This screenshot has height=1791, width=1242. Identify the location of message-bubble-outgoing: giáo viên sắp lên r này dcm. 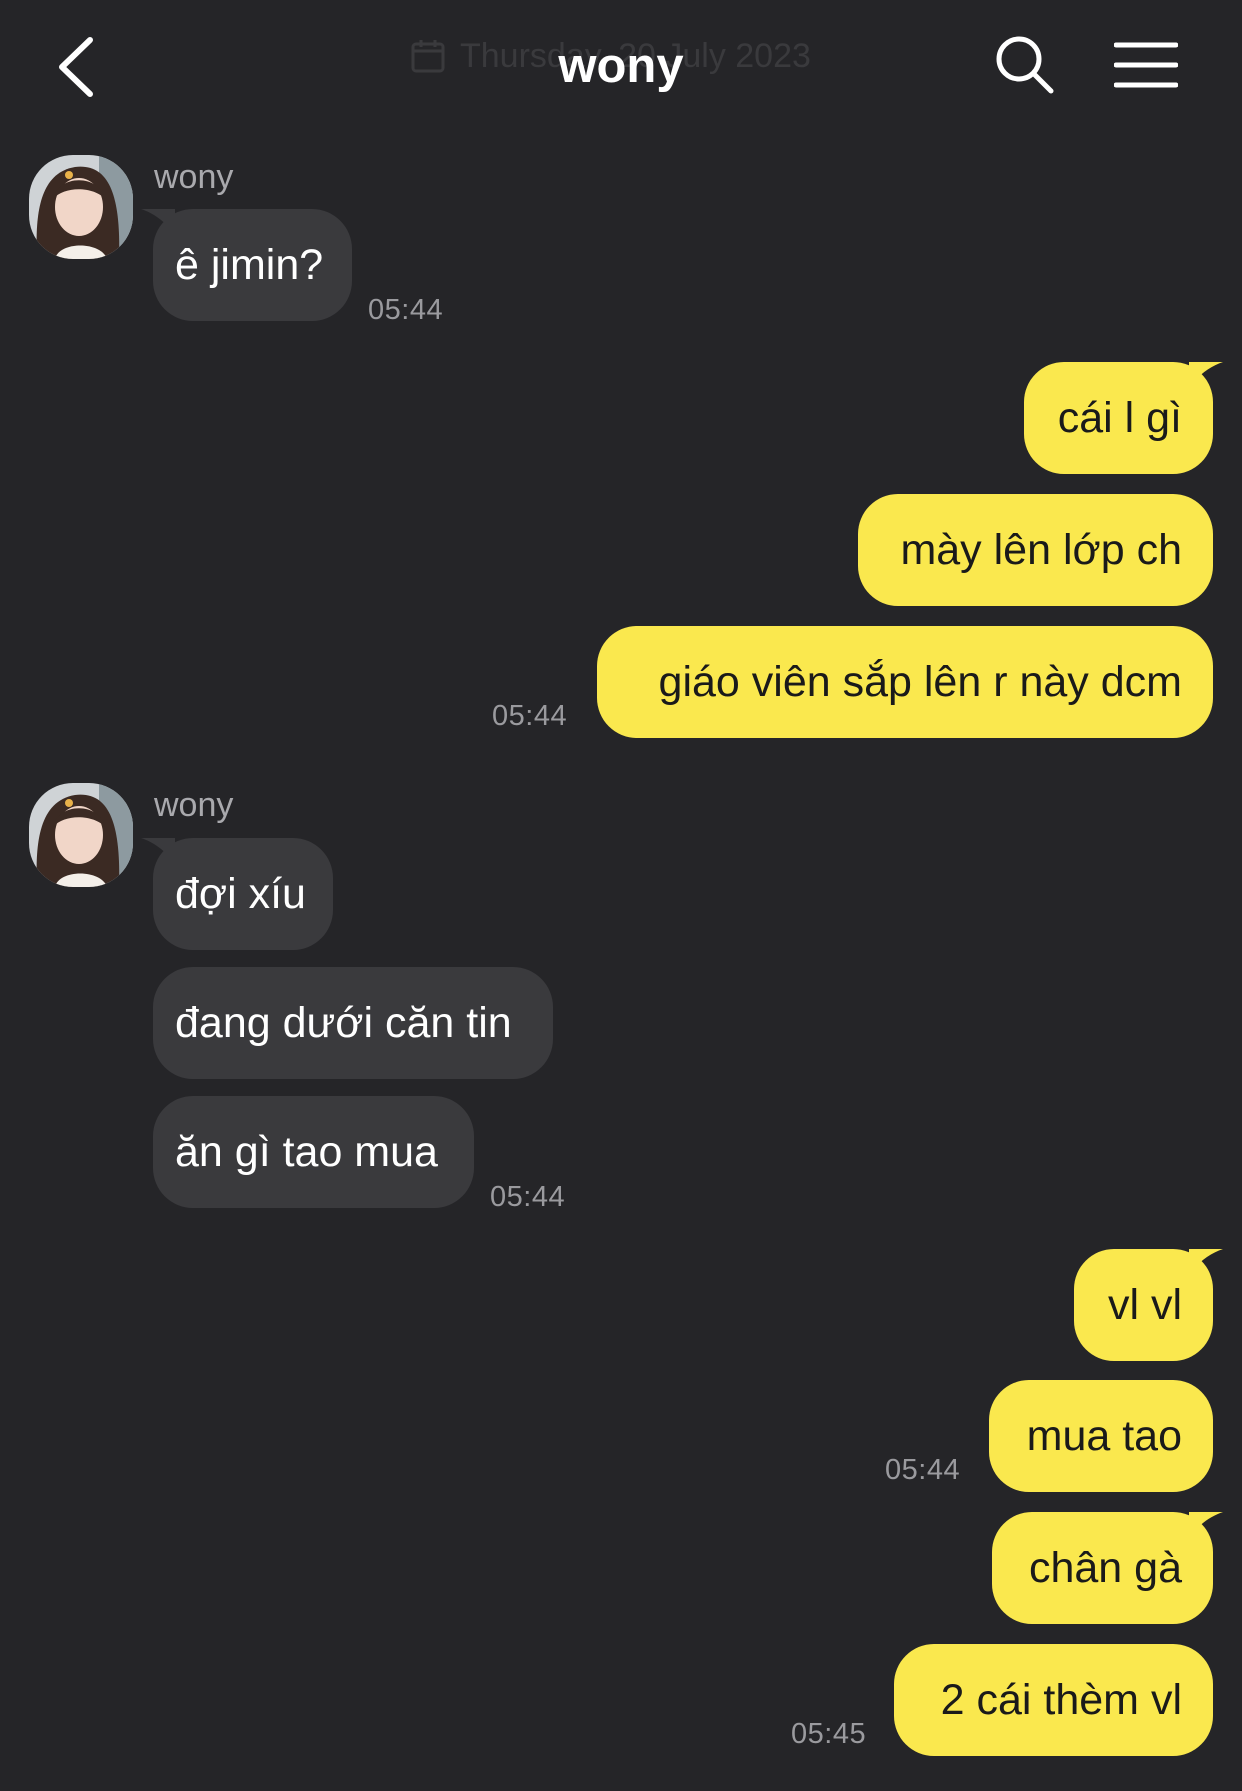
(905, 682).